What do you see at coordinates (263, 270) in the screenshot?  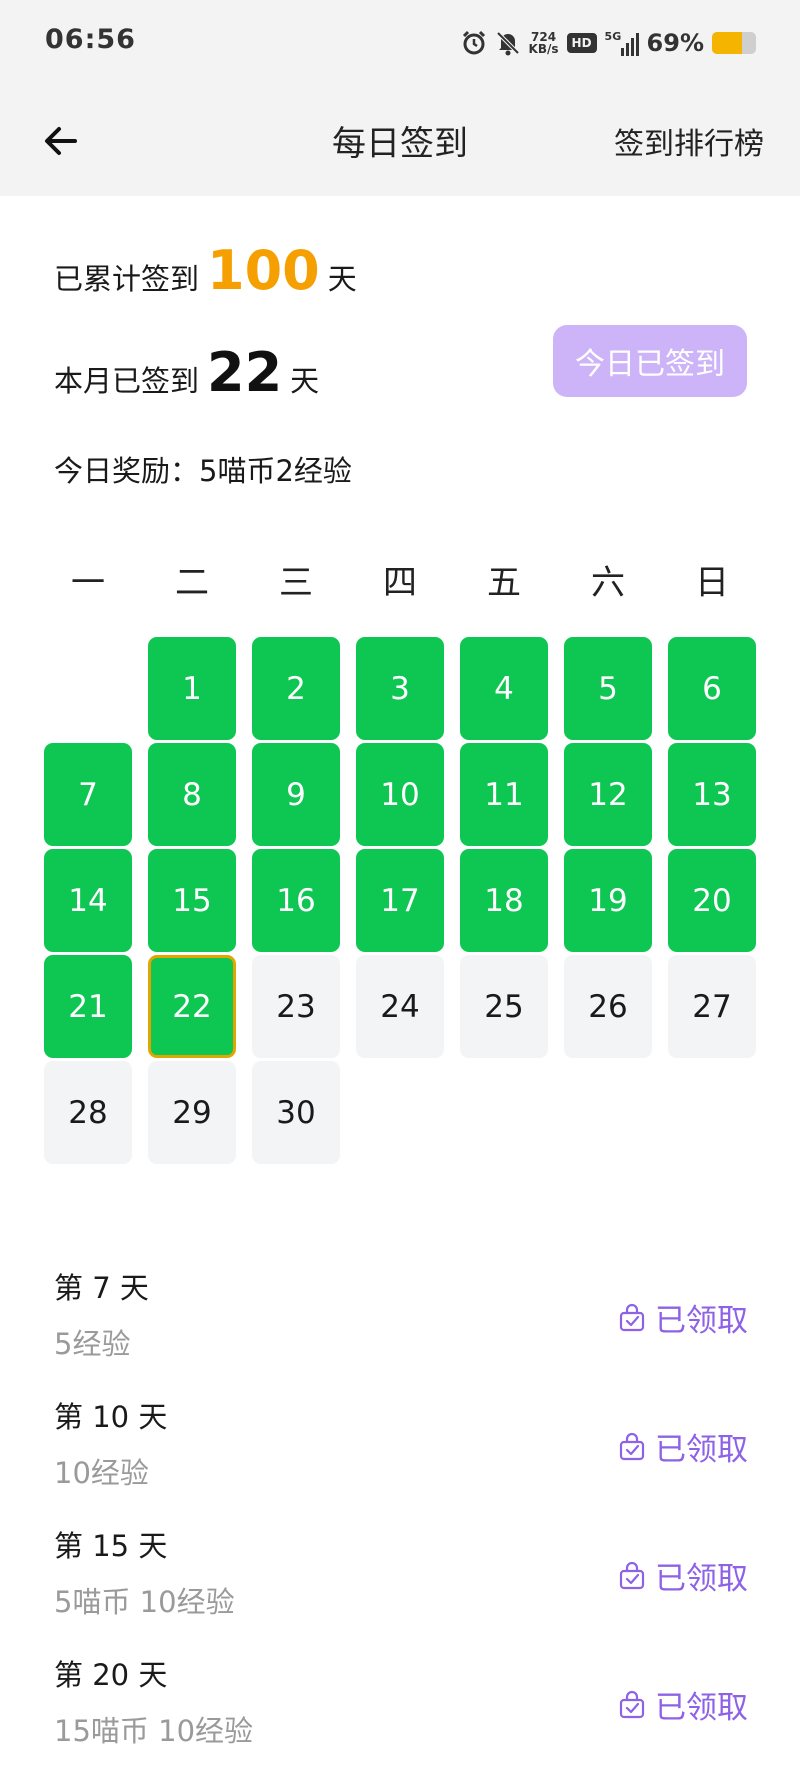 I see `total-days: 100` at bounding box center [263, 270].